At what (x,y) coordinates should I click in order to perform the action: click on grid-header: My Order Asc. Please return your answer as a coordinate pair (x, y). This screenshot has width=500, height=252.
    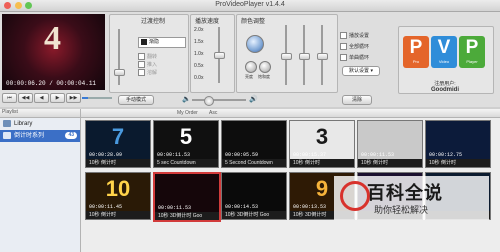
    Looking at the image, I should click on (290, 113).